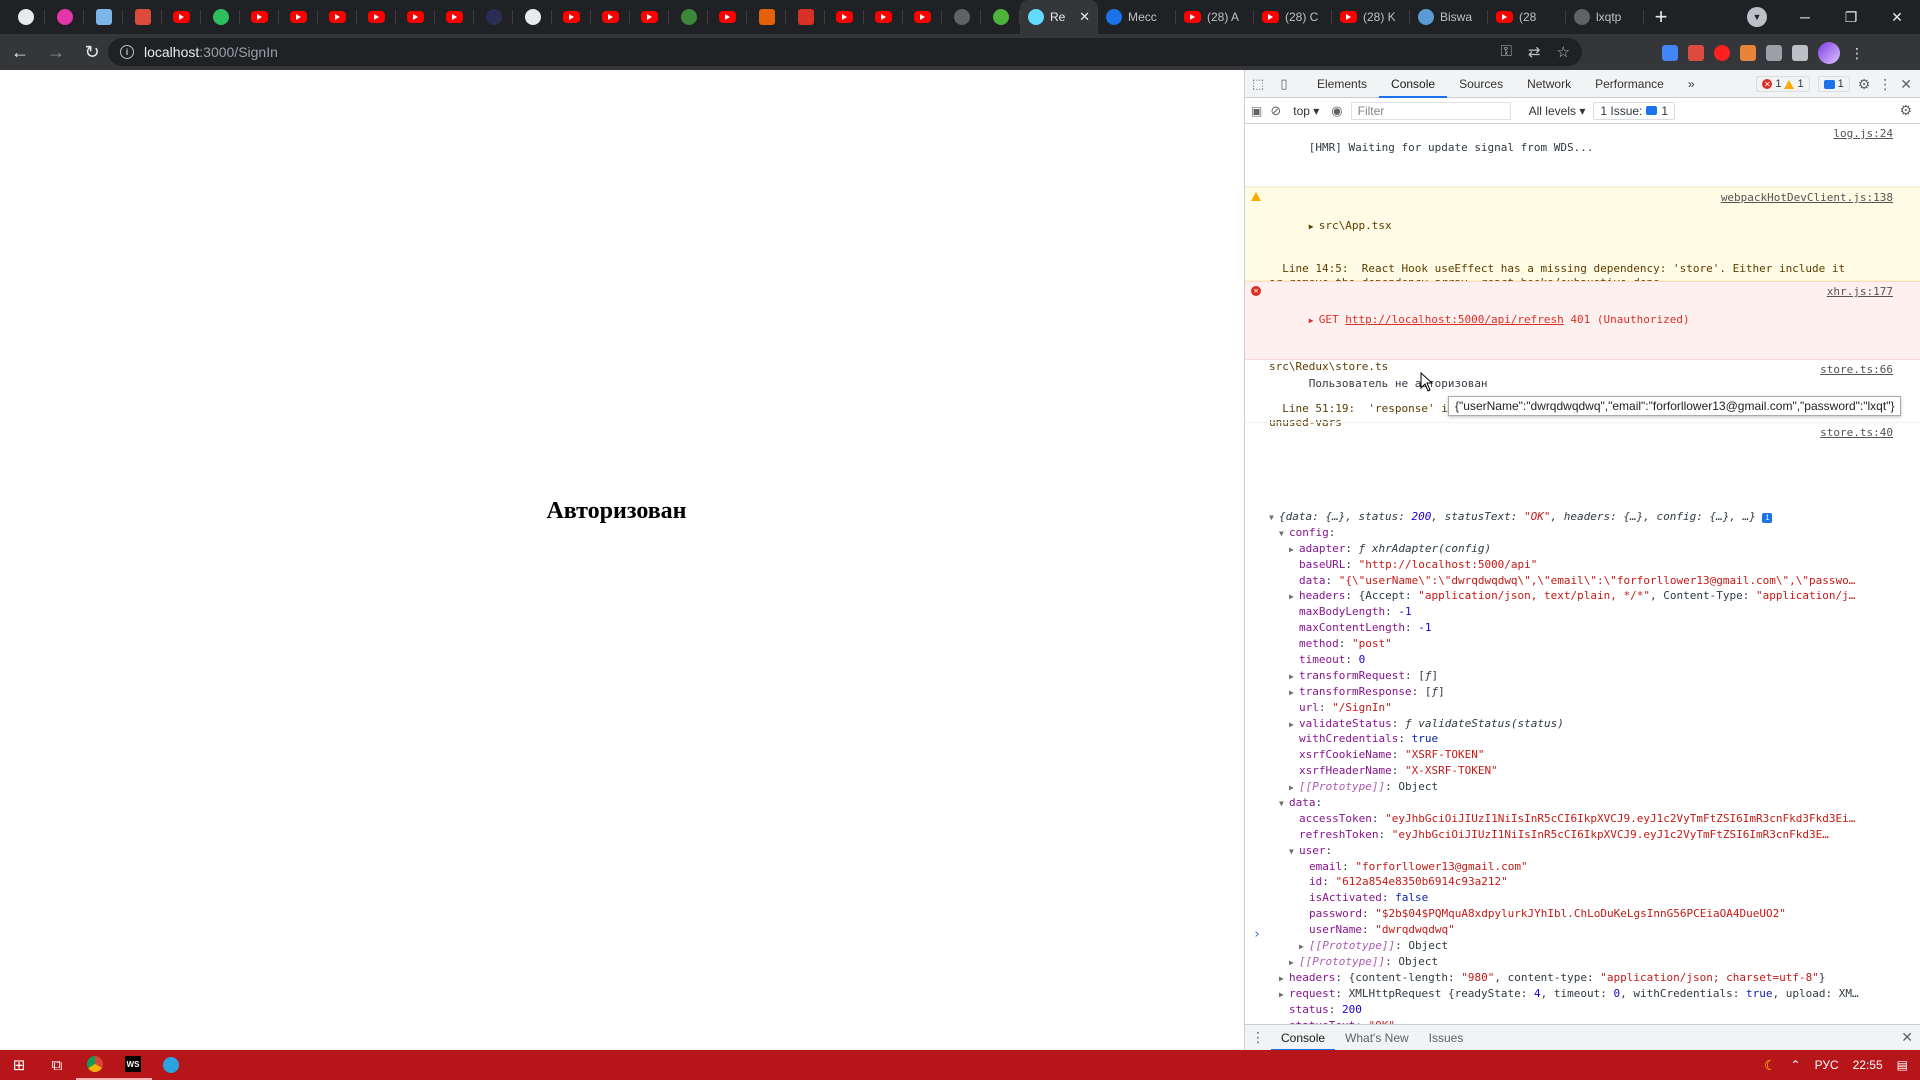 The height and width of the screenshot is (1080, 1920). What do you see at coordinates (1430, 110) in the screenshot?
I see `console-filter-input: Filter` at bounding box center [1430, 110].